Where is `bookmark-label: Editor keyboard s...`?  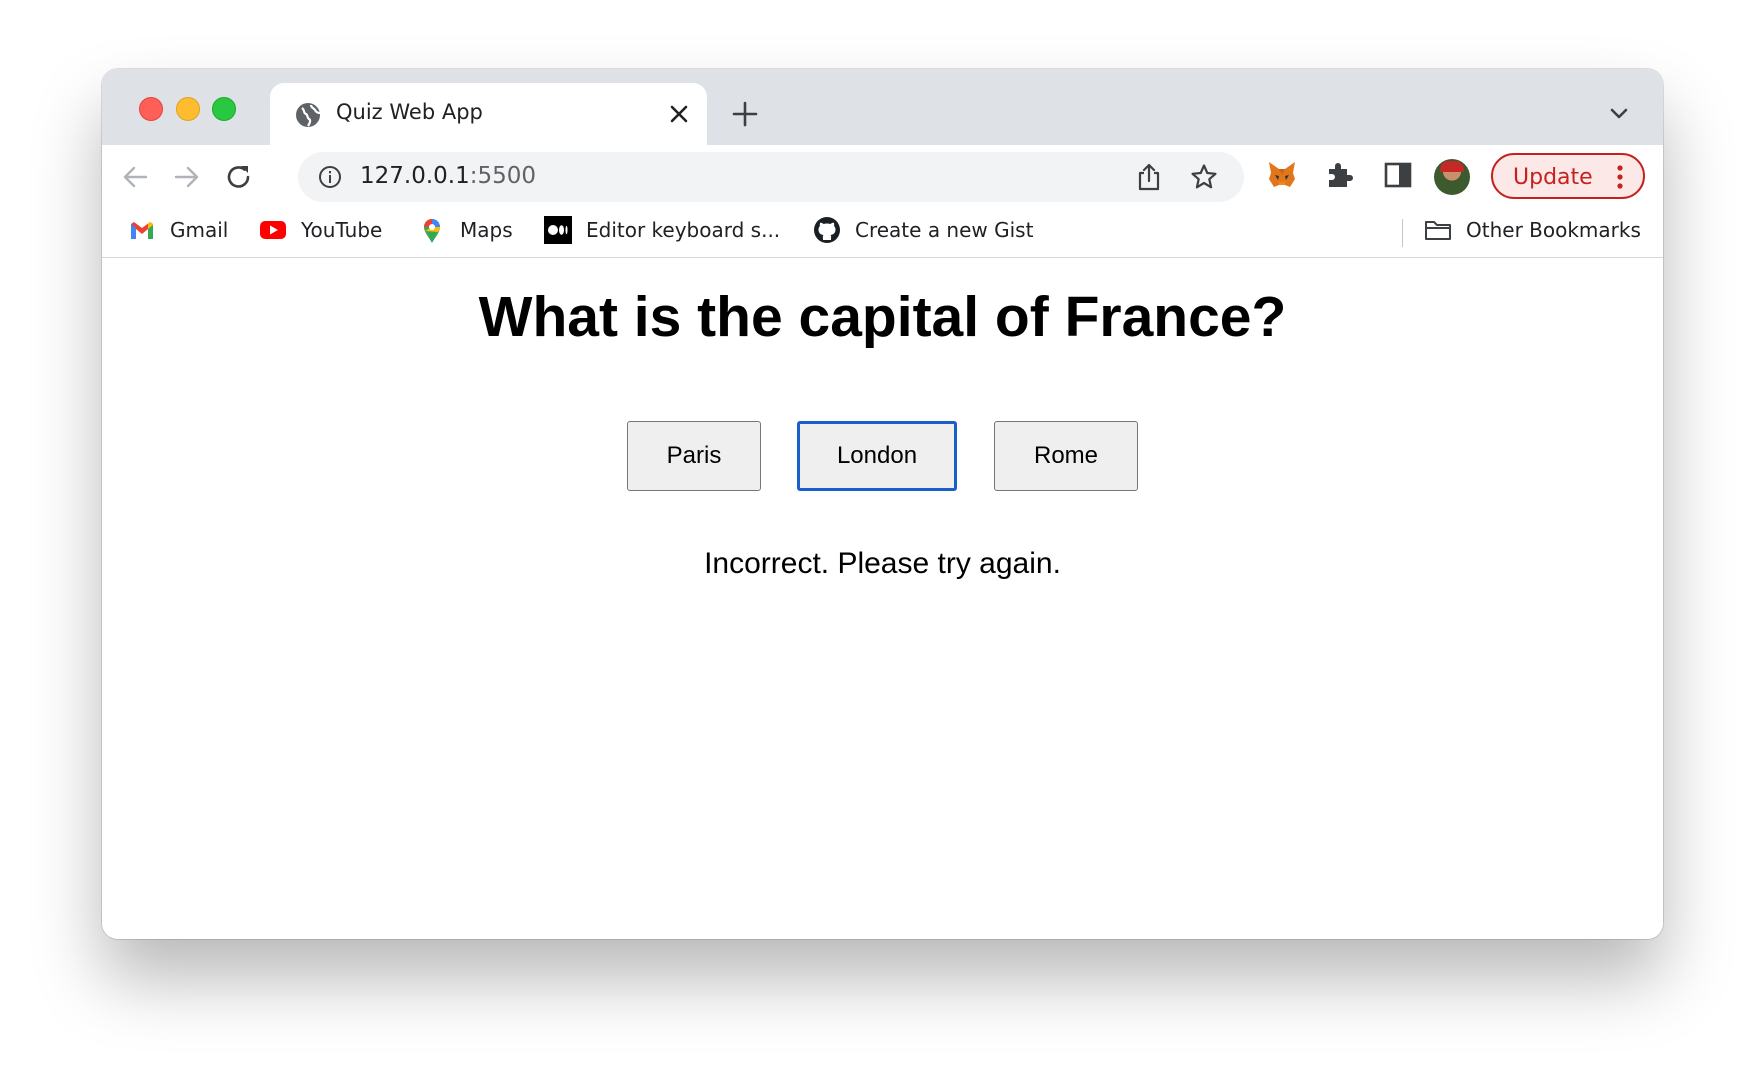 bookmark-label: Editor keyboard s... is located at coordinates (683, 230).